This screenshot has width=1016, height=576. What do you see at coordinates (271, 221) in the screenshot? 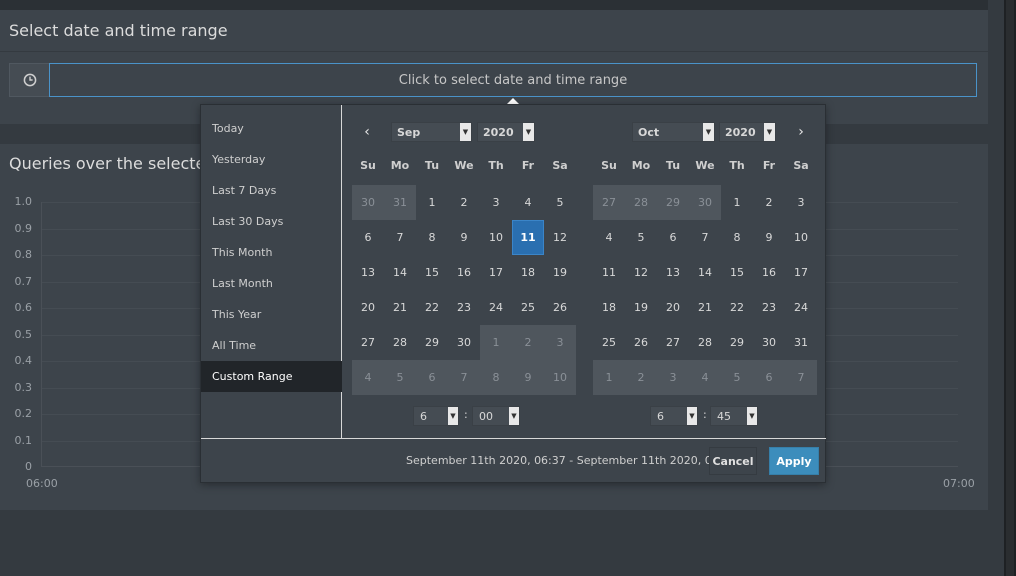
I see `range-option: Last 30 Days` at bounding box center [271, 221].